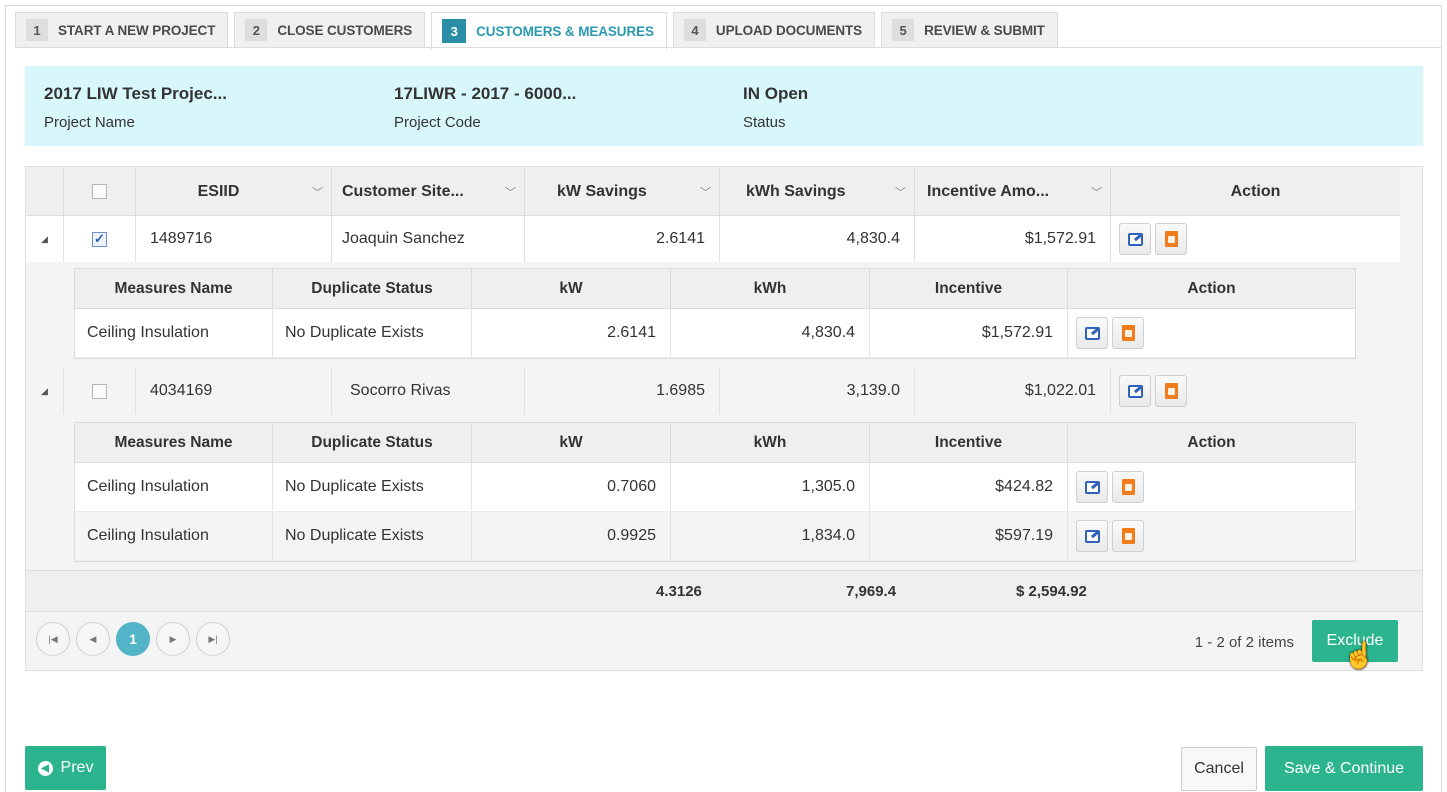 This screenshot has width=1447, height=792. Describe the element at coordinates (345, 30) in the screenshot. I see `tab-label: CLOSE CUSTOMERS` at that location.